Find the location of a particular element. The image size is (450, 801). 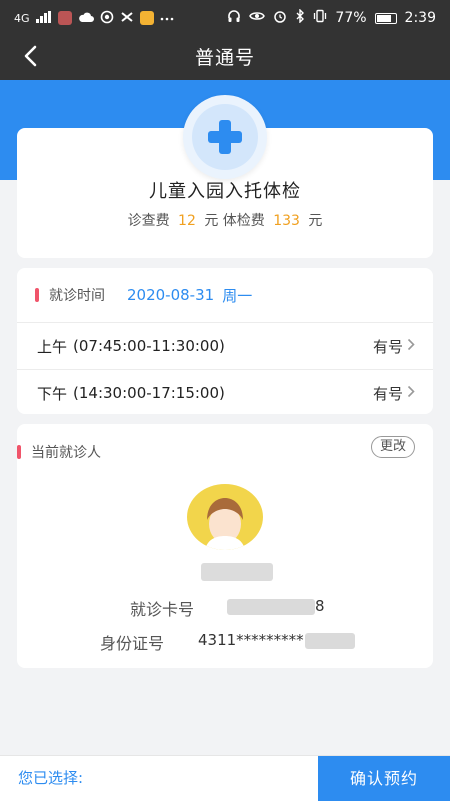

bottom-bar: 您已选择: 确认预约 is located at coordinates (225, 778).